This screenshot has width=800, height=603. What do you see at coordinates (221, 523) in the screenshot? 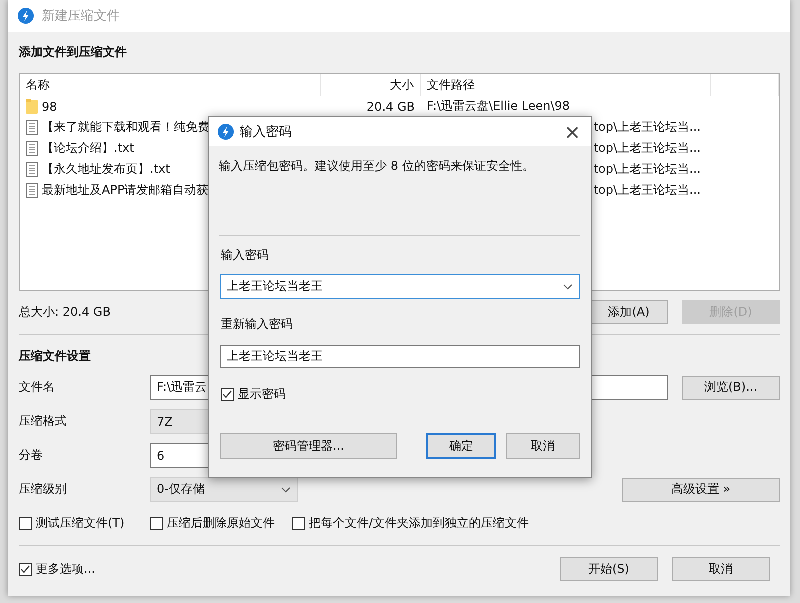
I see `checkbox-label: 压缩后删除原始文件` at bounding box center [221, 523].